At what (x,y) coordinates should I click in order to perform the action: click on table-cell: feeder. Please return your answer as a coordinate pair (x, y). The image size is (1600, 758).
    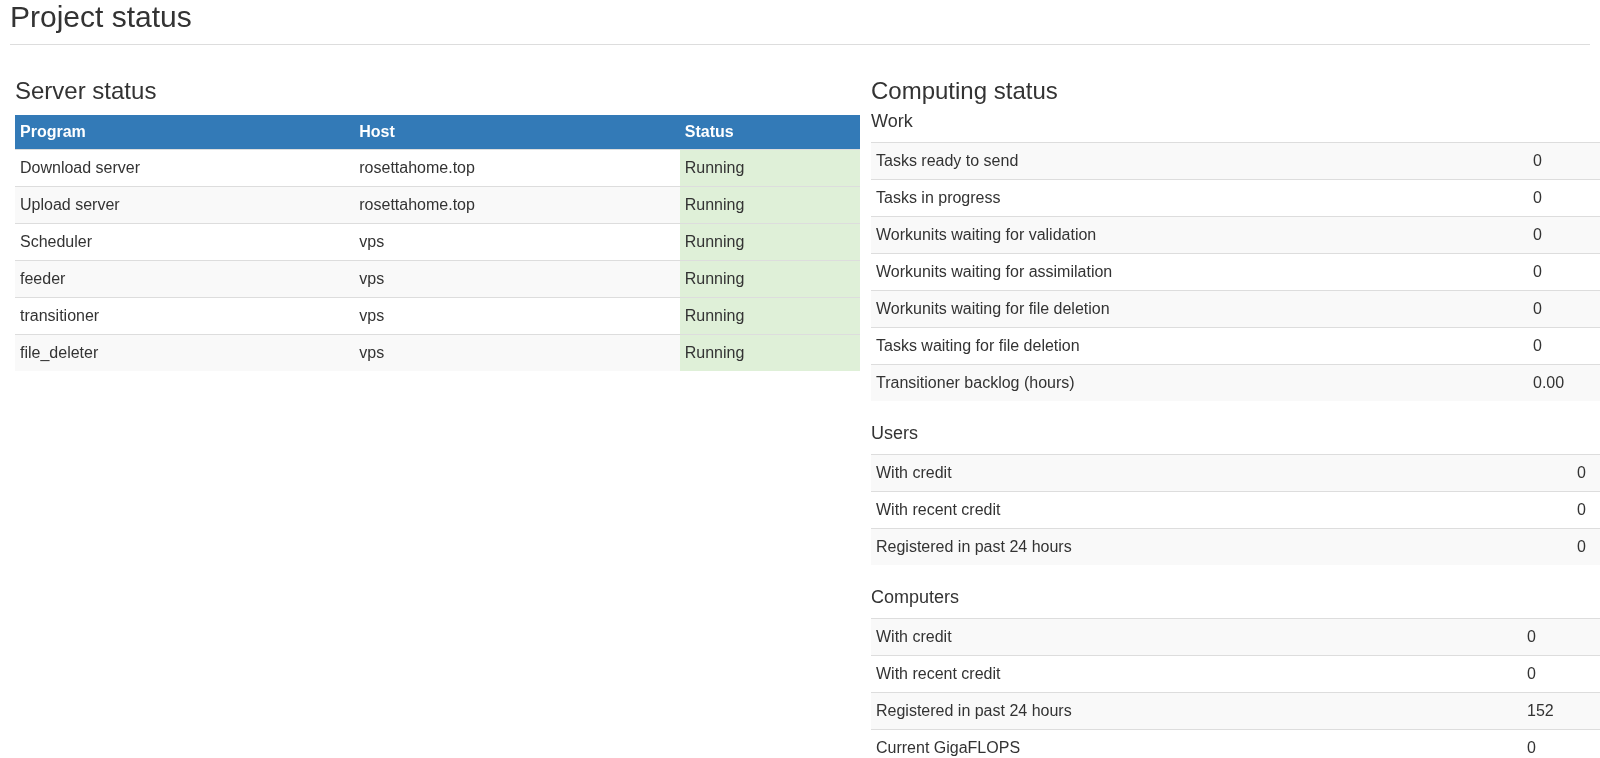
    Looking at the image, I should click on (185, 279).